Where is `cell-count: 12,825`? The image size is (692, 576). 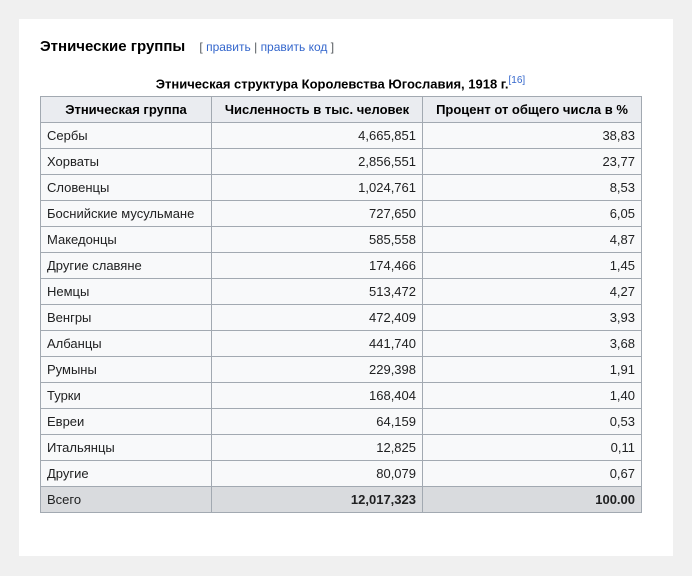
cell-count: 12,825 is located at coordinates (317, 447).